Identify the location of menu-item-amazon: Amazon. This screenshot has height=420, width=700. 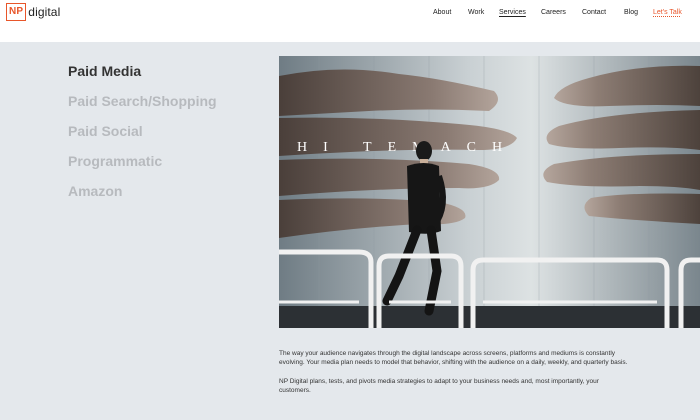
(142, 191).